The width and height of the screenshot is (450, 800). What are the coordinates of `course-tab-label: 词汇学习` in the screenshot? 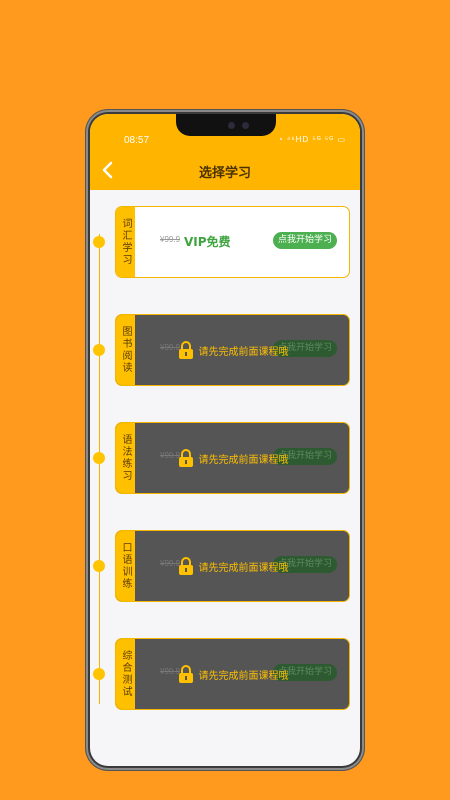 It's located at (125, 242).